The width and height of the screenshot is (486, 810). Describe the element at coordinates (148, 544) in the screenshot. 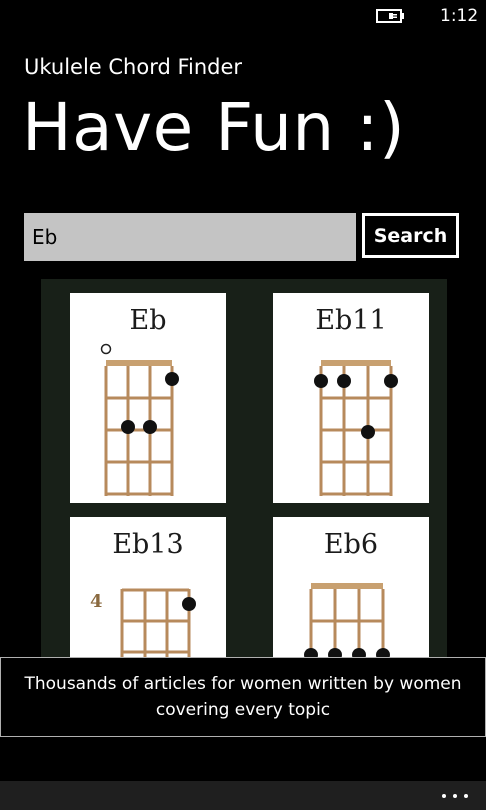

I see `chord-name: Eb13` at that location.